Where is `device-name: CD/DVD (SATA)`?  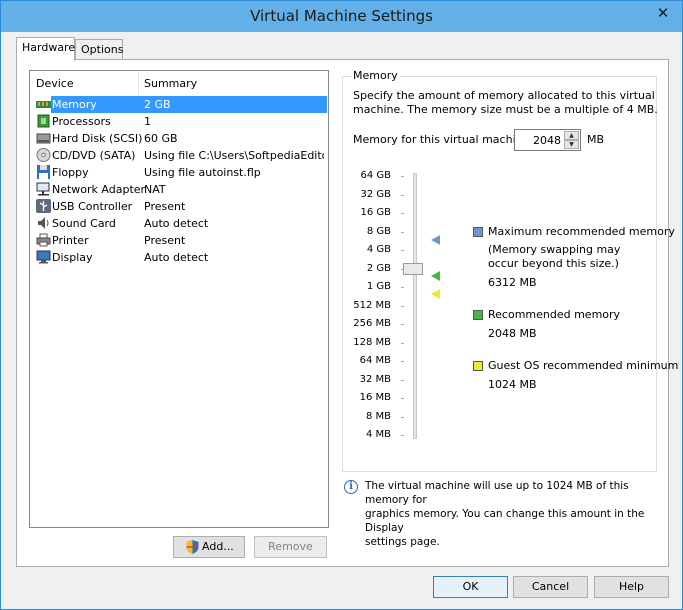
device-name: CD/DVD (SATA) is located at coordinates (94, 155).